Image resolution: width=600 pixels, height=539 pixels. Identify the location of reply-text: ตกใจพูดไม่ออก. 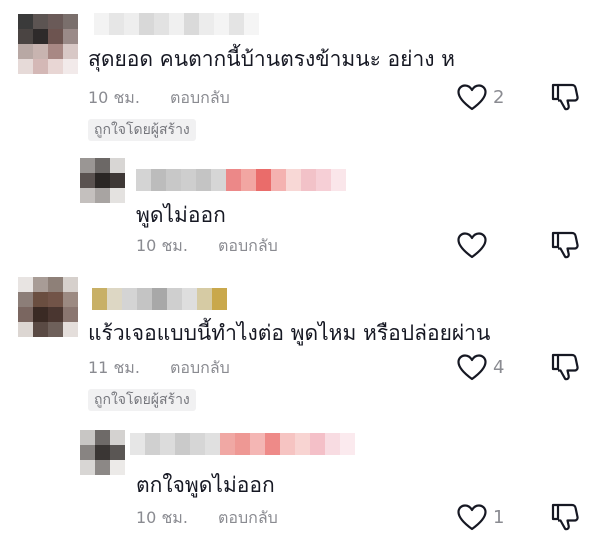
(205, 485).